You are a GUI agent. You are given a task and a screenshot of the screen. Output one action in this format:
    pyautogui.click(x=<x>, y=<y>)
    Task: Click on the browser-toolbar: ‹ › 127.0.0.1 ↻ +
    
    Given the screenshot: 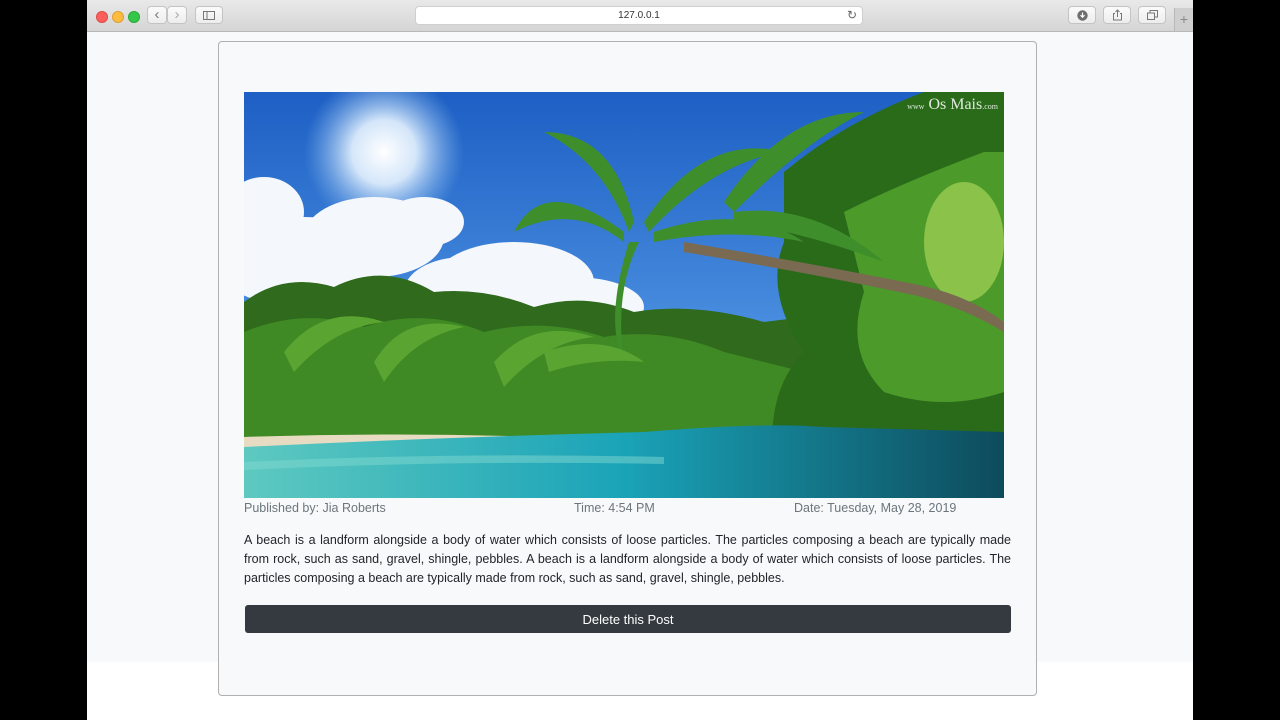 What is the action you would take?
    pyautogui.click(x=640, y=16)
    